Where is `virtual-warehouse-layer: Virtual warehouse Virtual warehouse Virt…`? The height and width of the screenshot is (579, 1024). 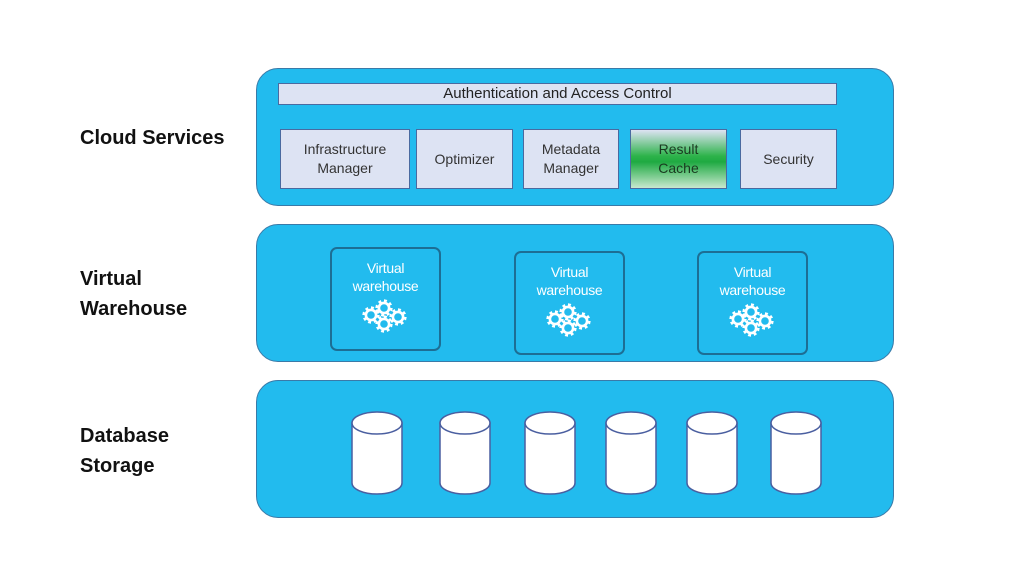
virtual-warehouse-layer: Virtual warehouse Virtual warehouse Virt… is located at coordinates (575, 293).